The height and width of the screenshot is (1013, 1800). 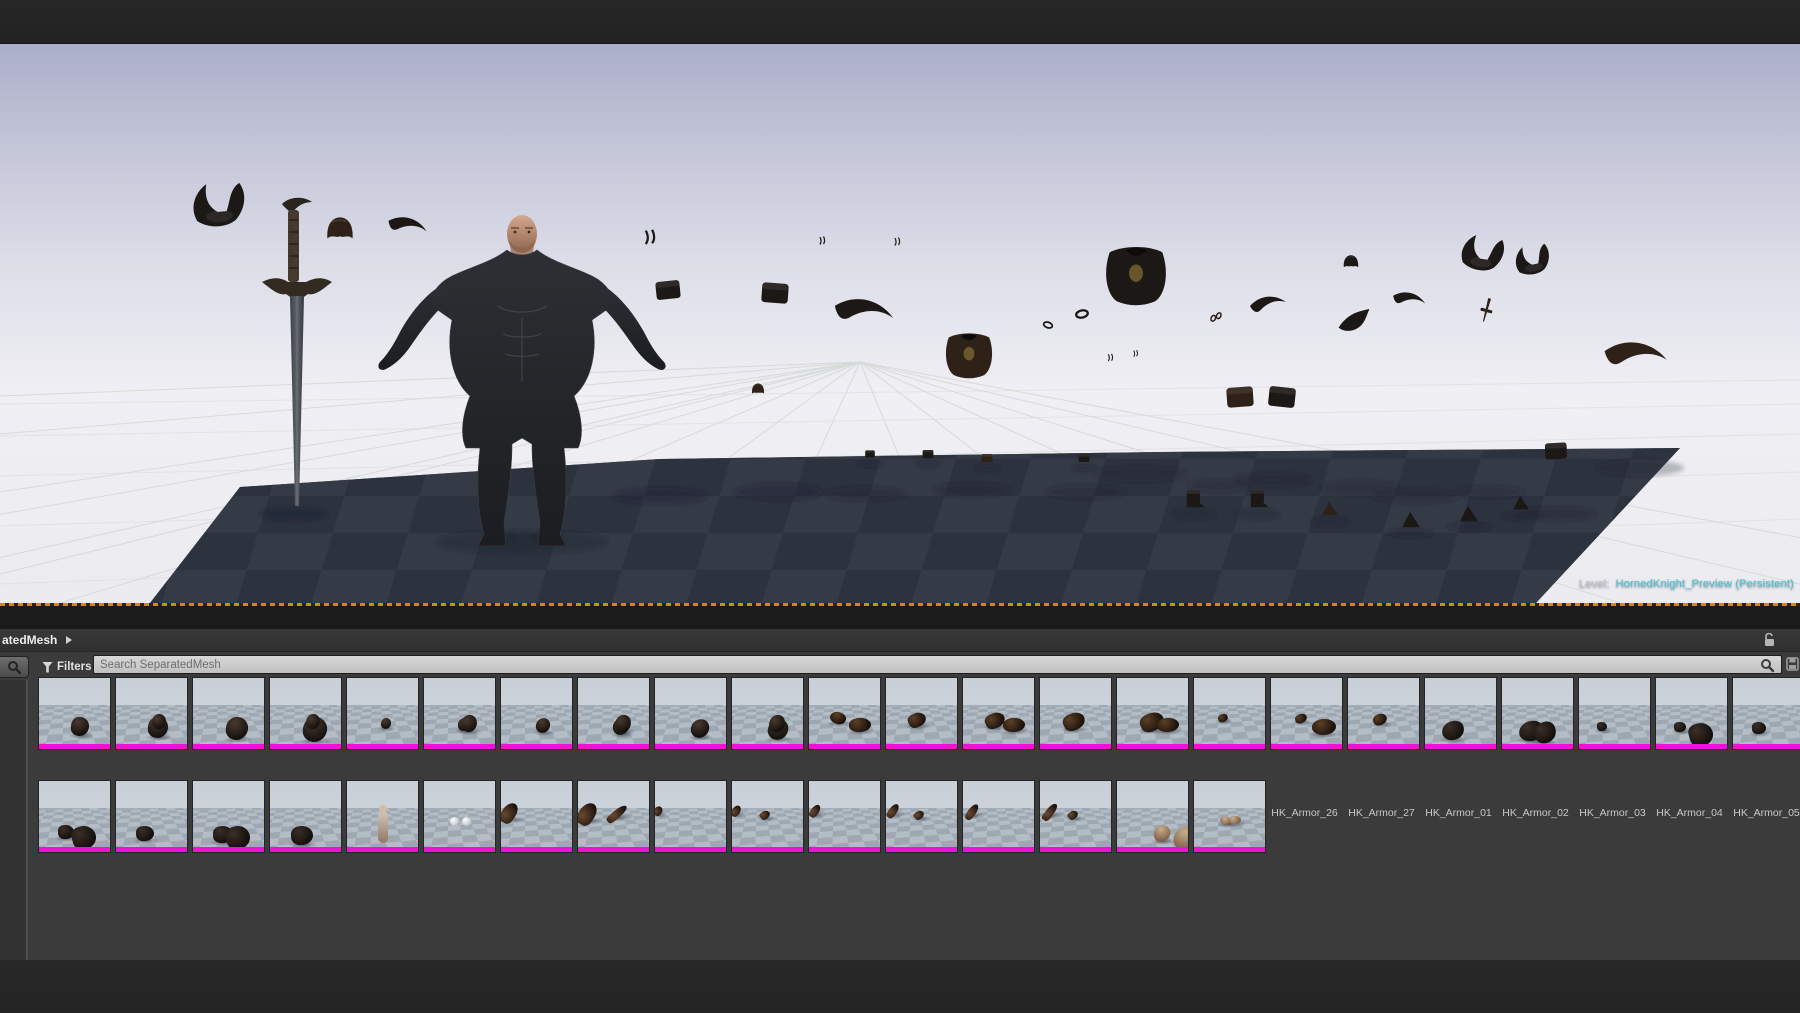 I want to click on asset-tile: HK_Armor_16, so click(x=534, y=748).